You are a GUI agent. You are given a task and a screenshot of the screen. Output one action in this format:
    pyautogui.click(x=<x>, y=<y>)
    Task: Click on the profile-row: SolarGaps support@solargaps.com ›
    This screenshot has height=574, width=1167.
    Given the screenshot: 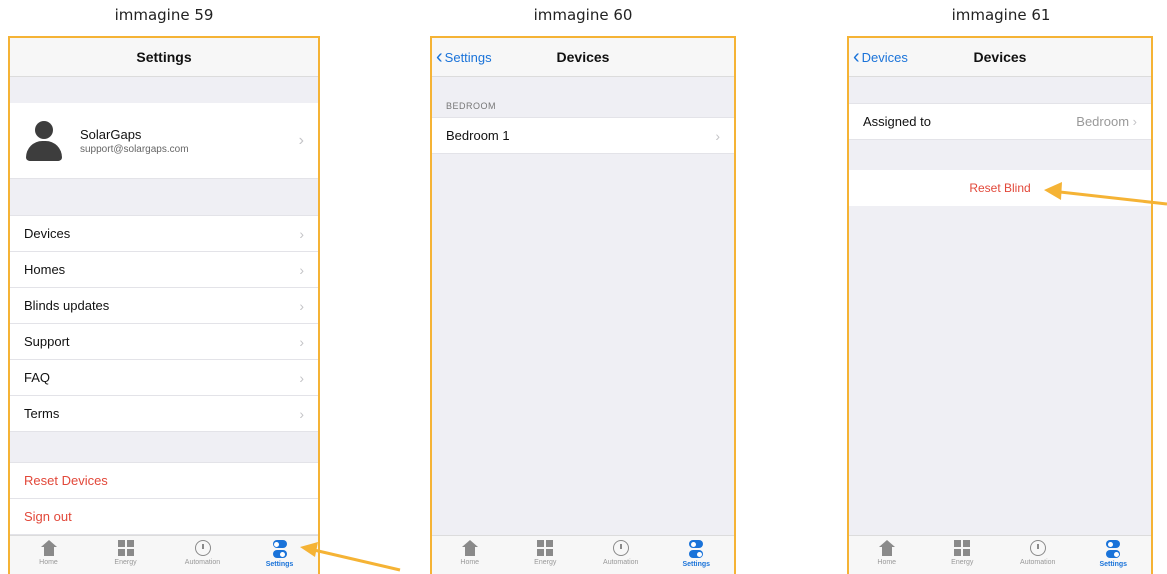 What is the action you would take?
    pyautogui.click(x=164, y=141)
    